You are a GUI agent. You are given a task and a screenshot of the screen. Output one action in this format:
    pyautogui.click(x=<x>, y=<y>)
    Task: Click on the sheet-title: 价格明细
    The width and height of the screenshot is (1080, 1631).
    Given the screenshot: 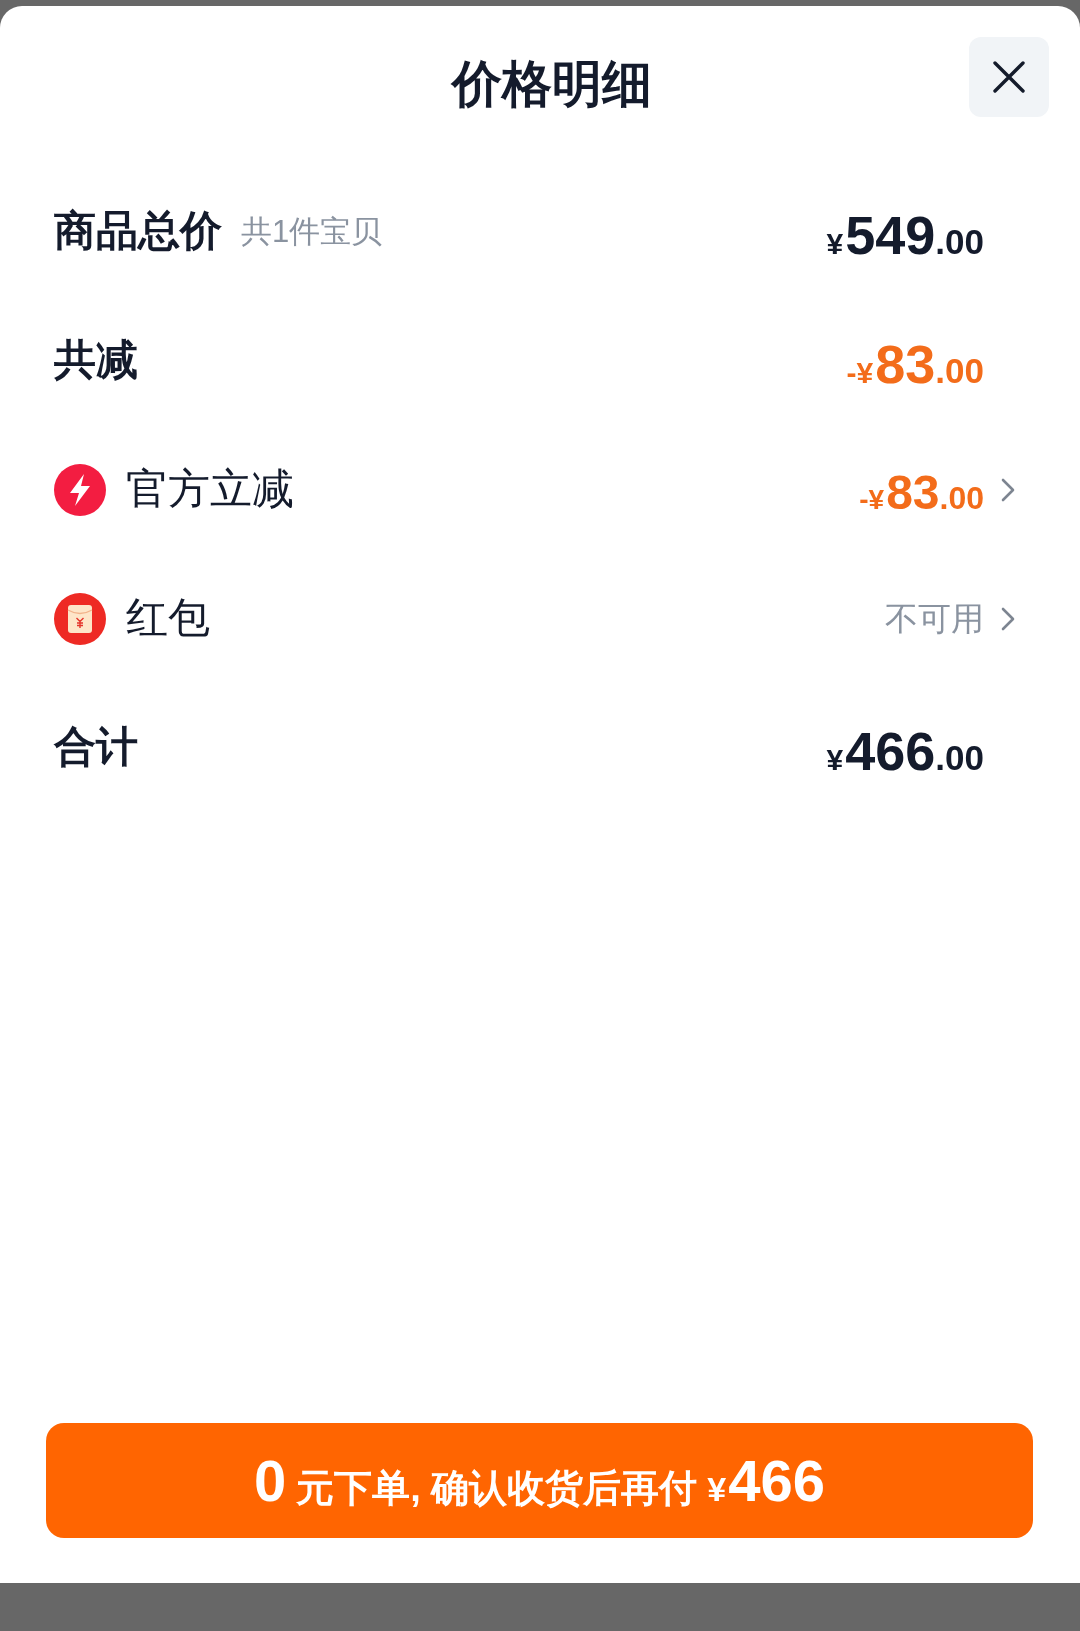 What is the action you would take?
    pyautogui.click(x=551, y=84)
    